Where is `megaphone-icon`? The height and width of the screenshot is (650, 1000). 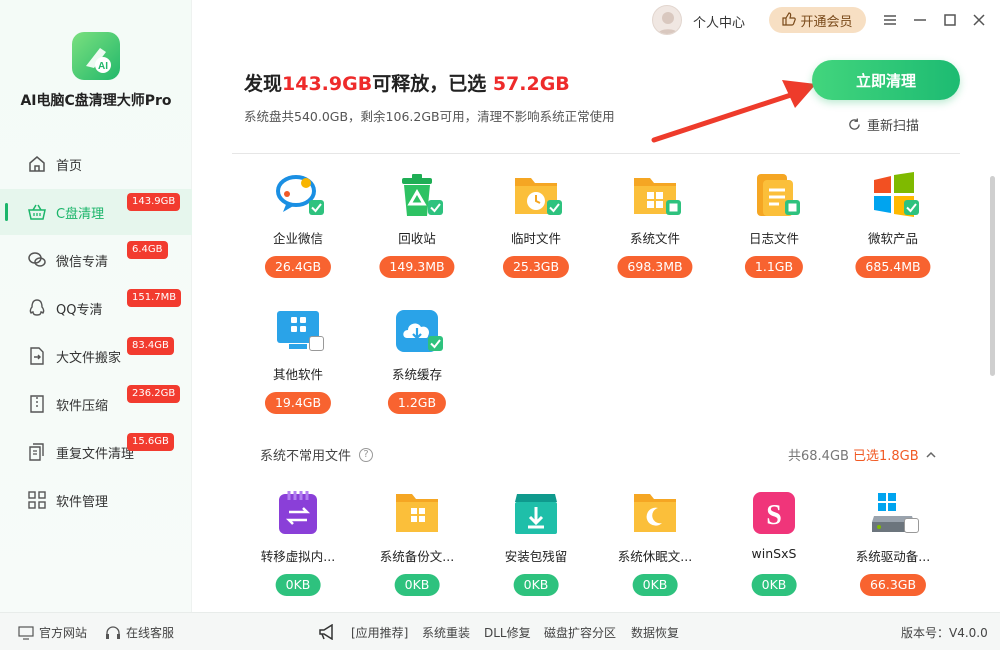
megaphone-icon is located at coordinates (330, 632).